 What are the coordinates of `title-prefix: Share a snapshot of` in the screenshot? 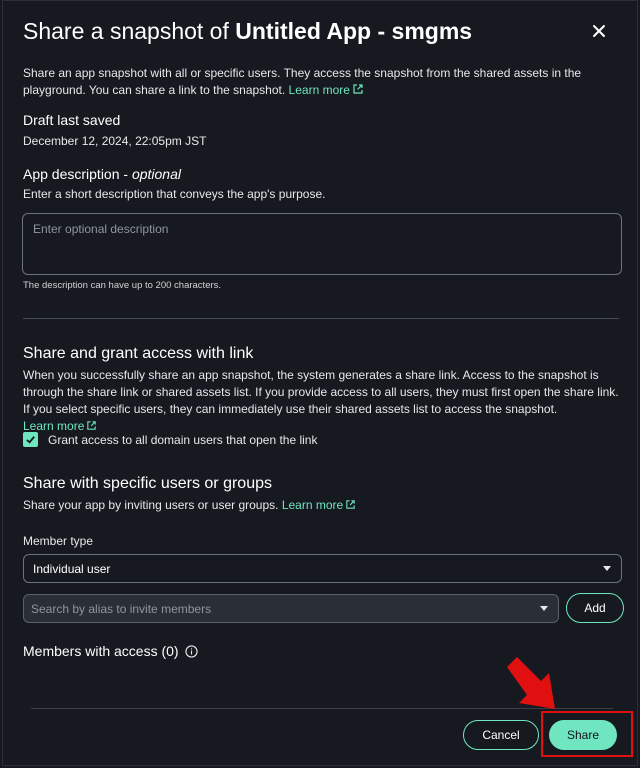 It's located at (126, 30).